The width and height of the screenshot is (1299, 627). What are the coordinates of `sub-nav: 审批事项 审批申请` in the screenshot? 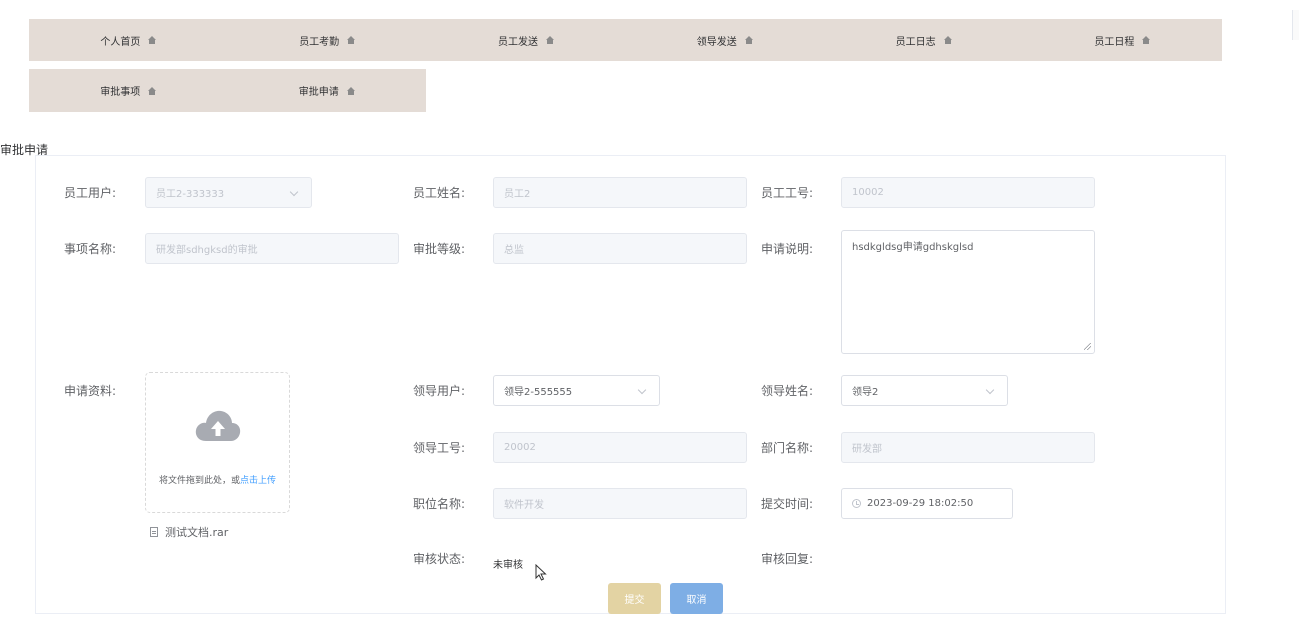 It's located at (227, 90).